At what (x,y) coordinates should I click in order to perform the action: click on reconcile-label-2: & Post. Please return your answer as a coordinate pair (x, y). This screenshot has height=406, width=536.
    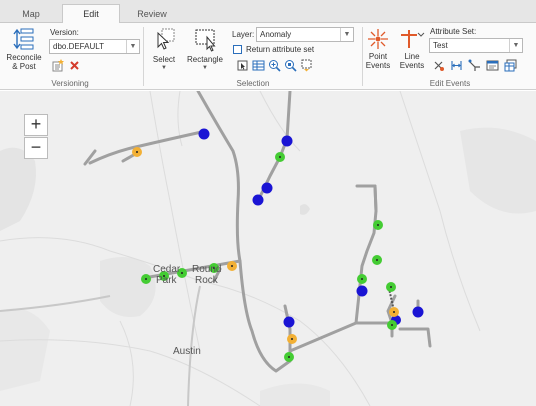
    Looking at the image, I should click on (24, 66).